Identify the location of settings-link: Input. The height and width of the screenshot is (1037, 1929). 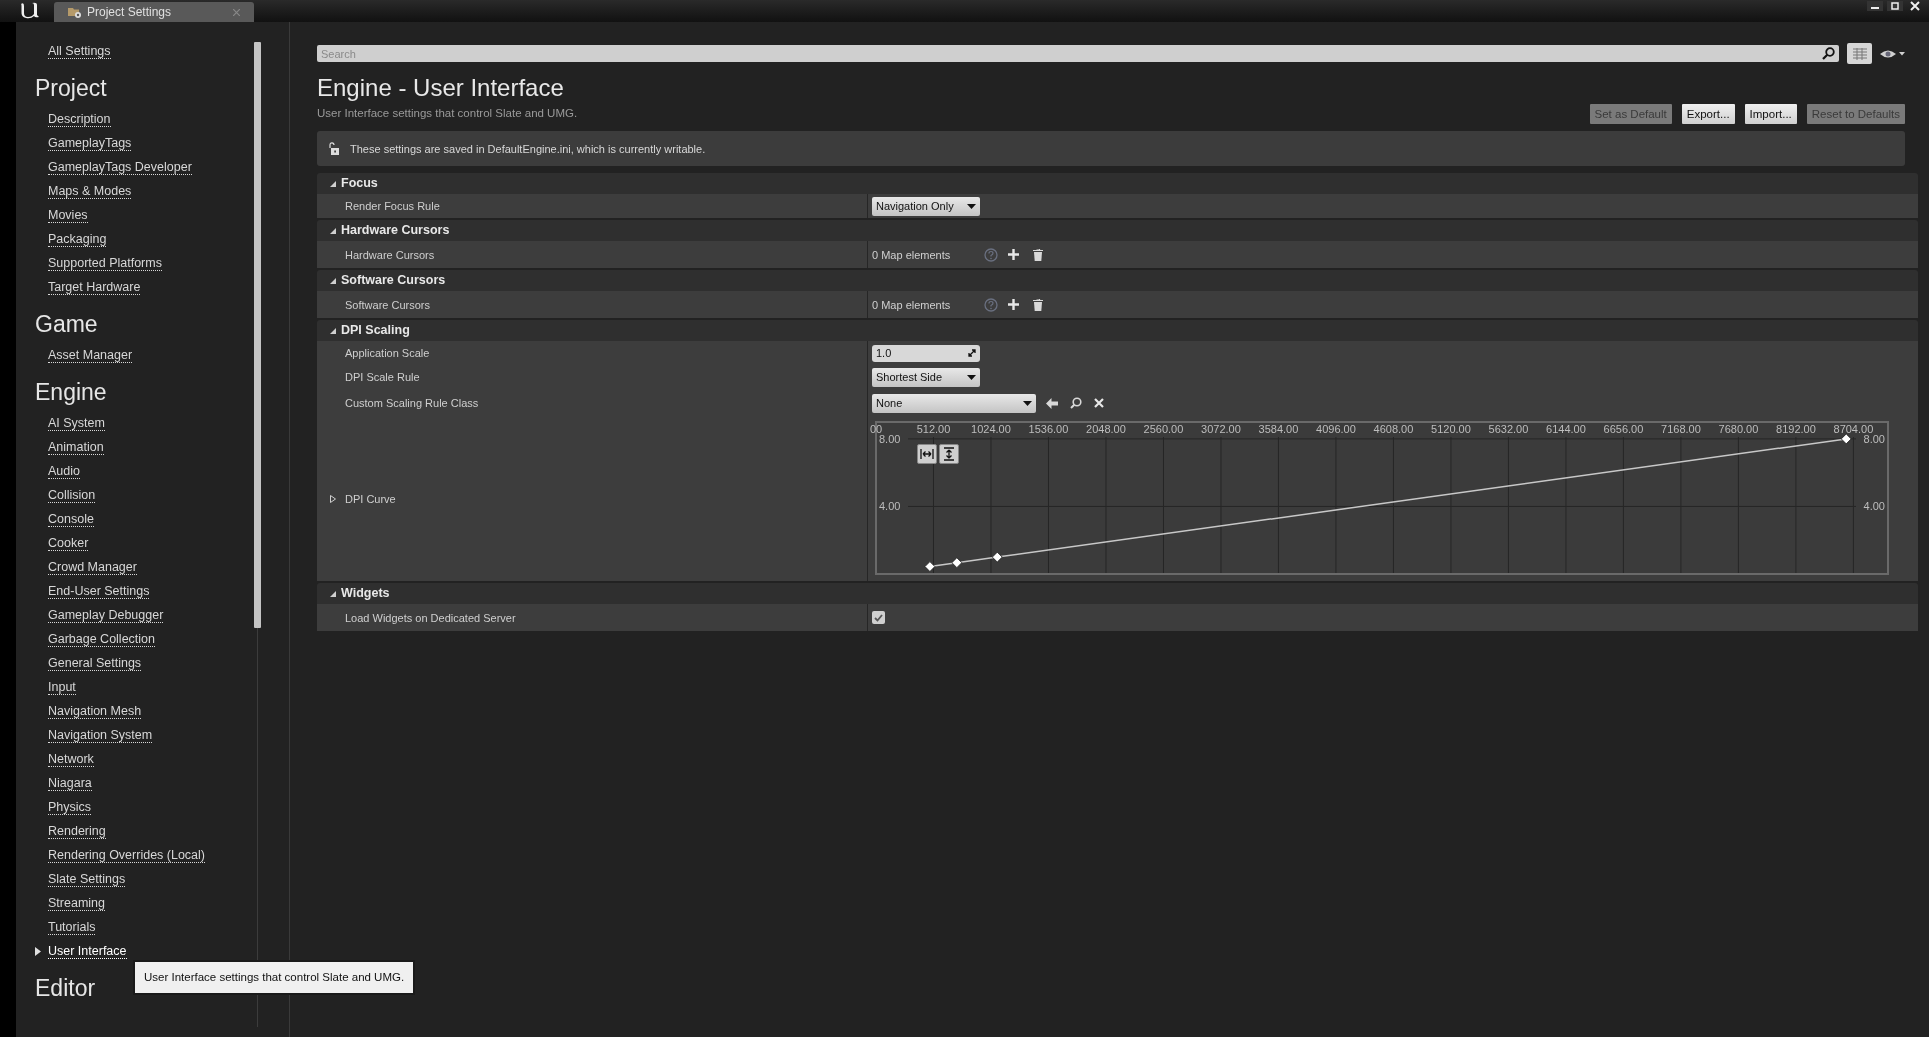
(62, 687).